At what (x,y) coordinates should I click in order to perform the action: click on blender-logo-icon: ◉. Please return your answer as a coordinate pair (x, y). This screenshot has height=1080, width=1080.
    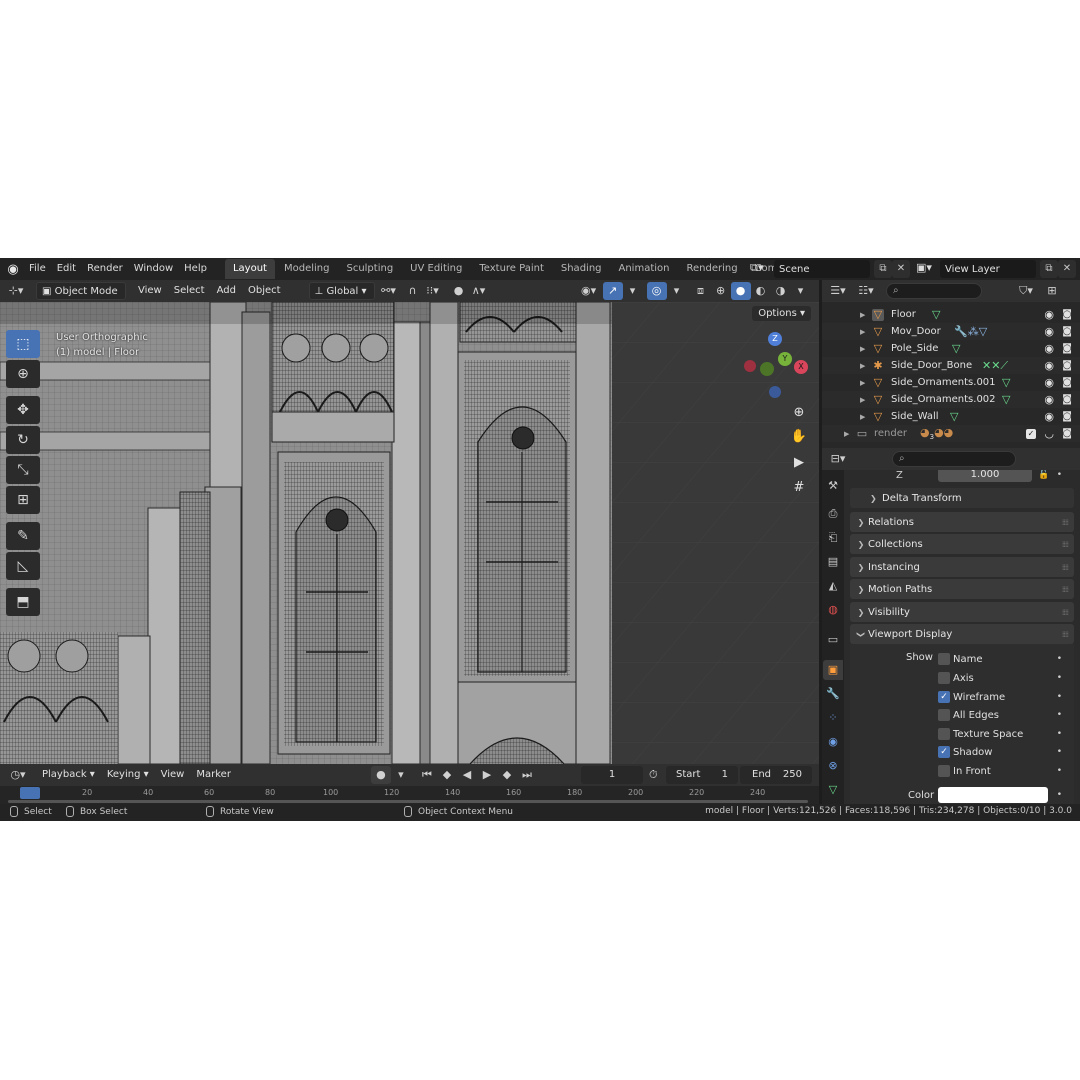
    Looking at the image, I should click on (13, 269).